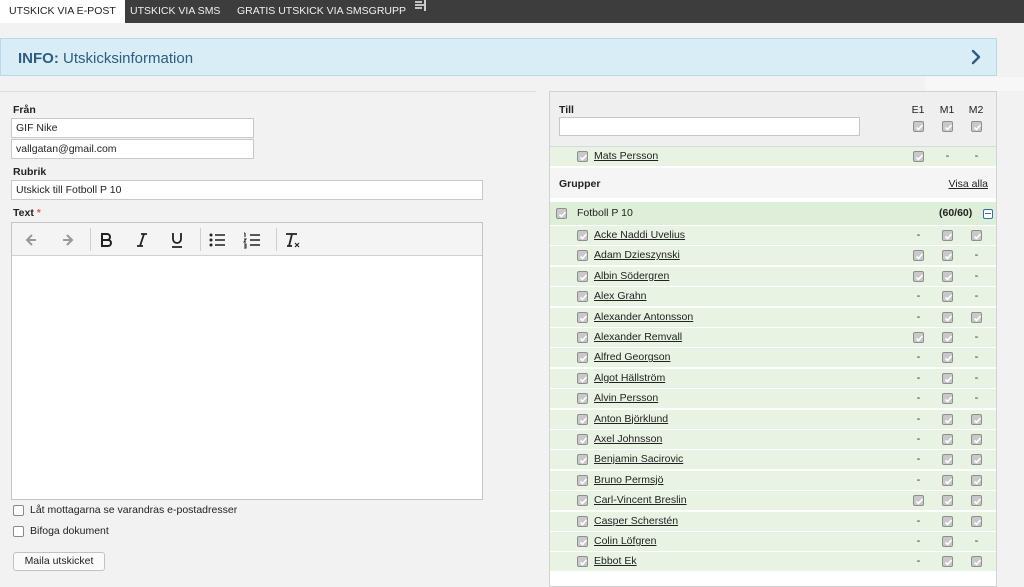 The width and height of the screenshot is (1024, 587). What do you see at coordinates (709, 126) in the screenshot?
I see `recipient-search-input` at bounding box center [709, 126].